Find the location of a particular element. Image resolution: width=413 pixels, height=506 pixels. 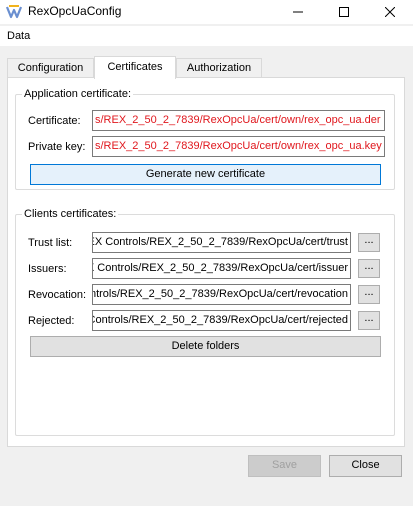

maximize-button is located at coordinates (344, 12).